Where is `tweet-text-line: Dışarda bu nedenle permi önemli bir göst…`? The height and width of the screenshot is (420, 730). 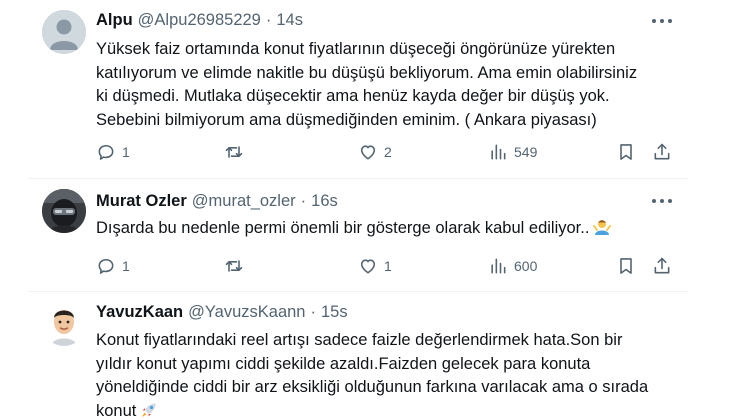
tweet-text-line: Dışarda bu nedenle permi önemli bir göst… is located at coordinates (391, 229).